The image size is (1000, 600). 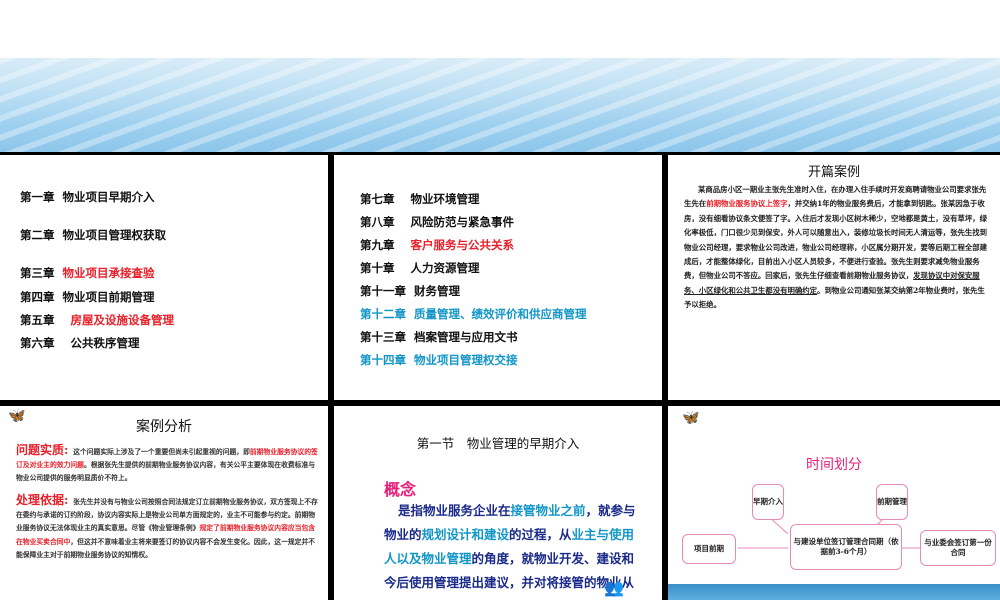 What do you see at coordinates (892, 502) in the screenshot?
I see `box-pre-management: 前期管理` at bounding box center [892, 502].